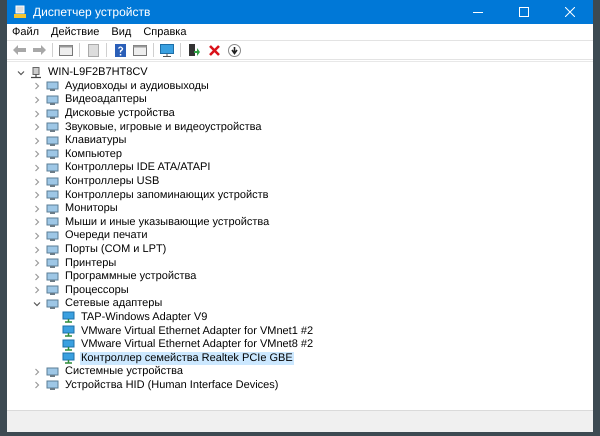 Image resolution: width=600 pixels, height=436 pixels. Describe the element at coordinates (112, 181) in the screenshot. I see `tree-item: Контроллеры USB` at that location.